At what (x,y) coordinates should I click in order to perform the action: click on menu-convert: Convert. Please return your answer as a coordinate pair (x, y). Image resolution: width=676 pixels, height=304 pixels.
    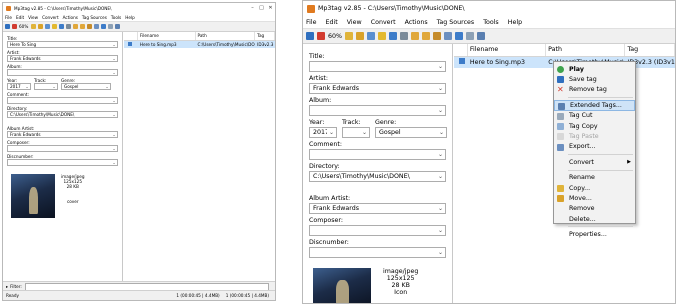
    Looking at the image, I should click on (383, 22).